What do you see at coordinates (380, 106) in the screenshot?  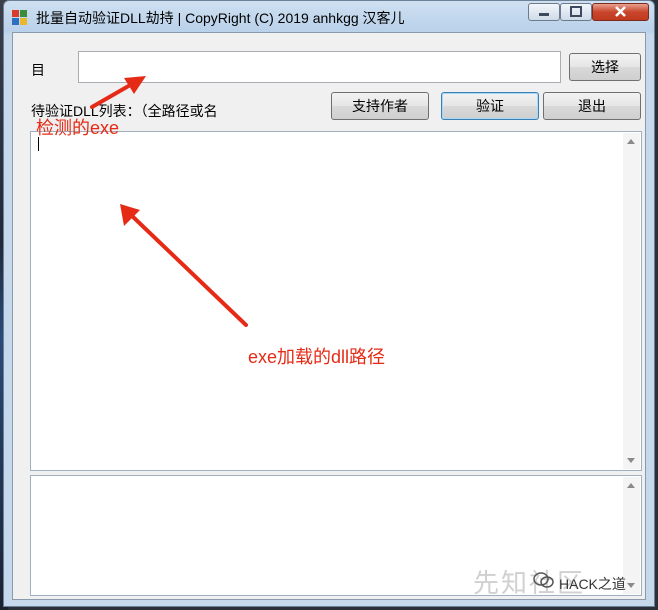 I see `support-author-button: 支持作者` at bounding box center [380, 106].